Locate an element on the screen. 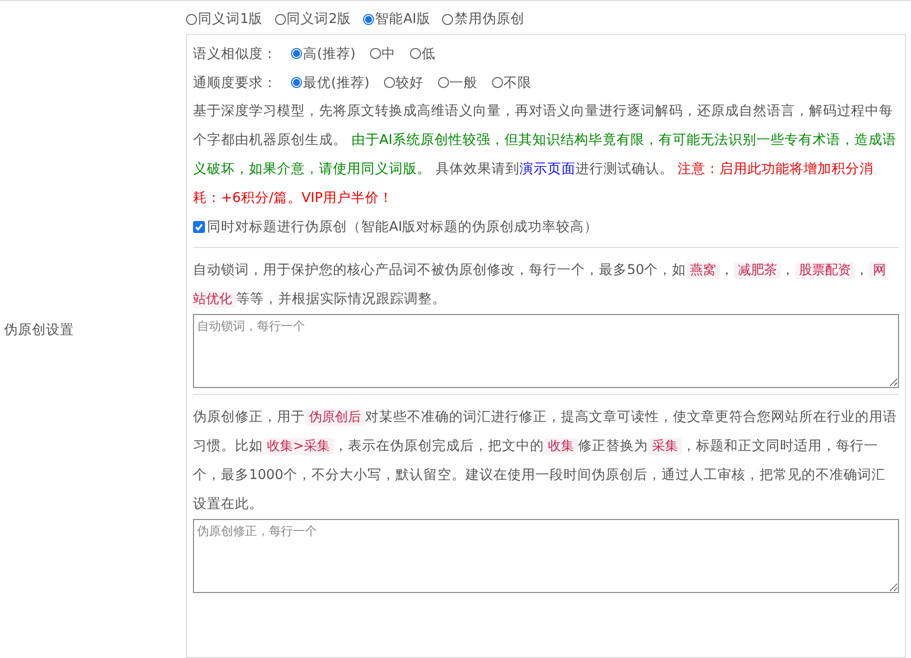  radio-option: 一般 is located at coordinates (458, 83).